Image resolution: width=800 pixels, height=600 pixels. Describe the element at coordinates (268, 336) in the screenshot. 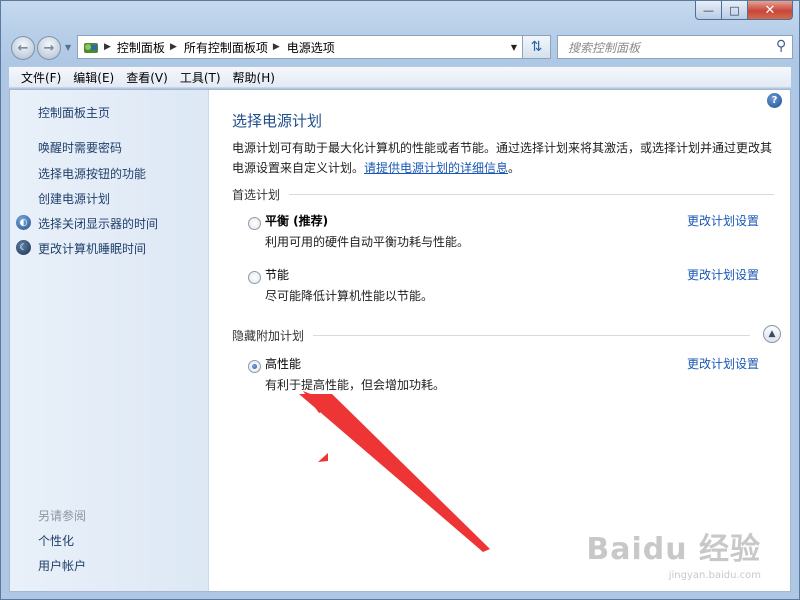

I see `hidden-plans-label: 隐藏附加计划` at that location.